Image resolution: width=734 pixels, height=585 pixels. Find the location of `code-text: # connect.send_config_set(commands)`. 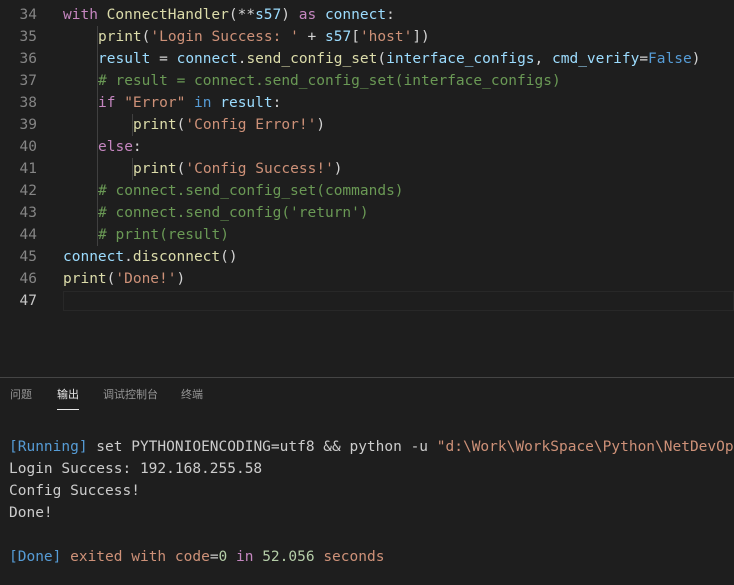

code-text: # connect.send_config_set(commands) is located at coordinates (251, 191).